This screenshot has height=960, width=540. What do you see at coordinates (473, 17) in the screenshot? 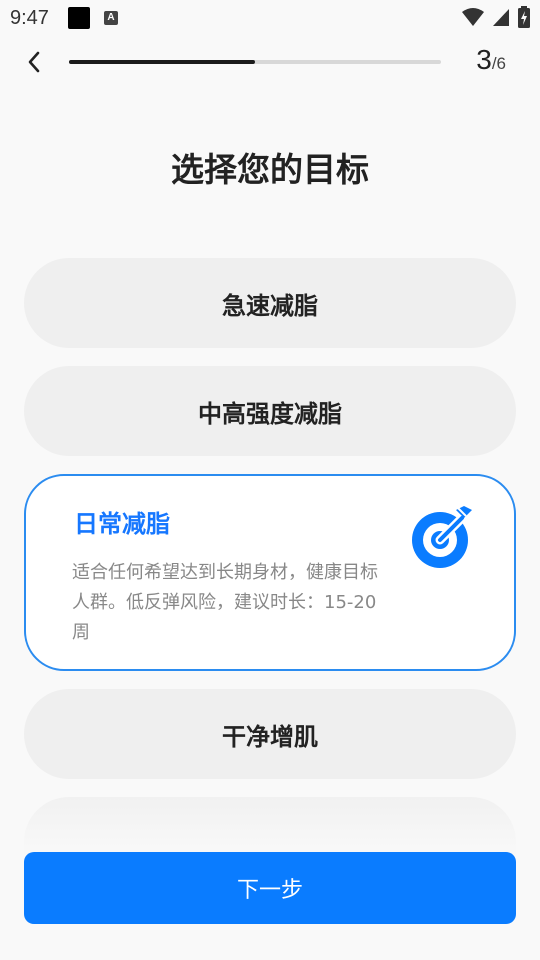
I see `wifi-icon` at bounding box center [473, 17].